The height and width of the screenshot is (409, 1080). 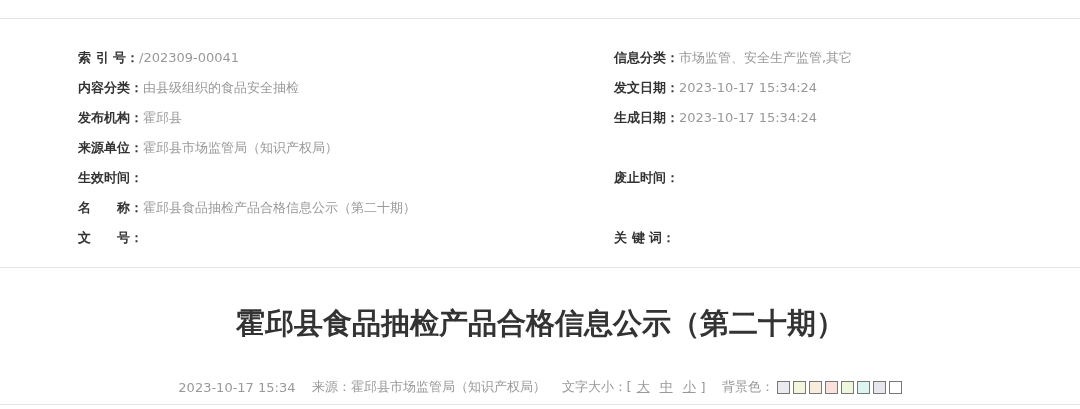 What do you see at coordinates (646, 88) in the screenshot?
I see `field-label: 发文日期：` at bounding box center [646, 88].